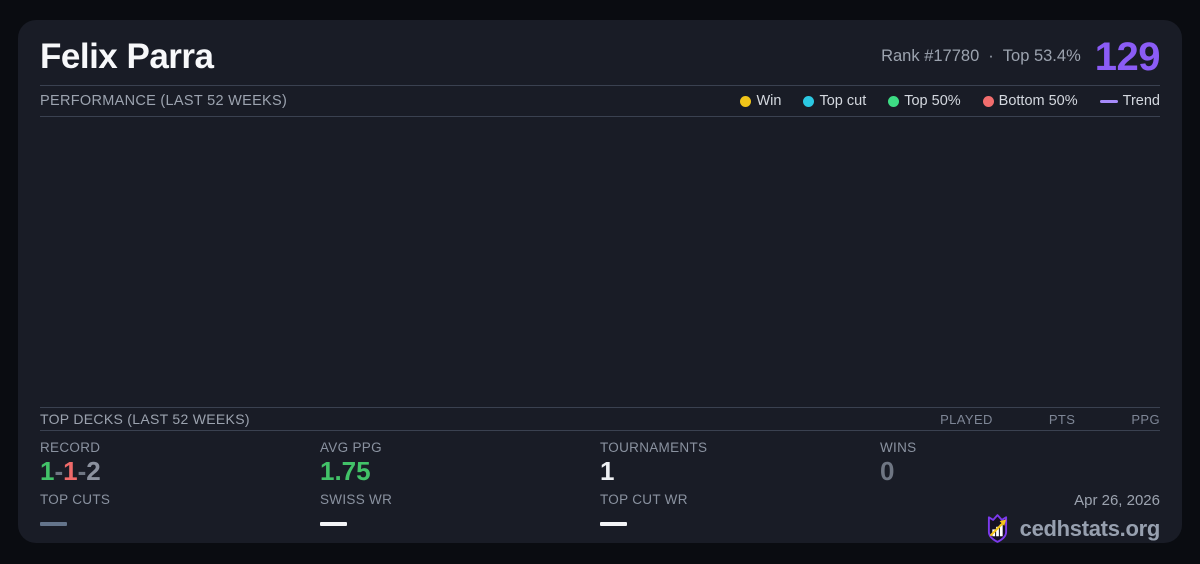 The width and height of the screenshot is (1200, 564). I want to click on bottom-50-dot-icon, so click(988, 101).